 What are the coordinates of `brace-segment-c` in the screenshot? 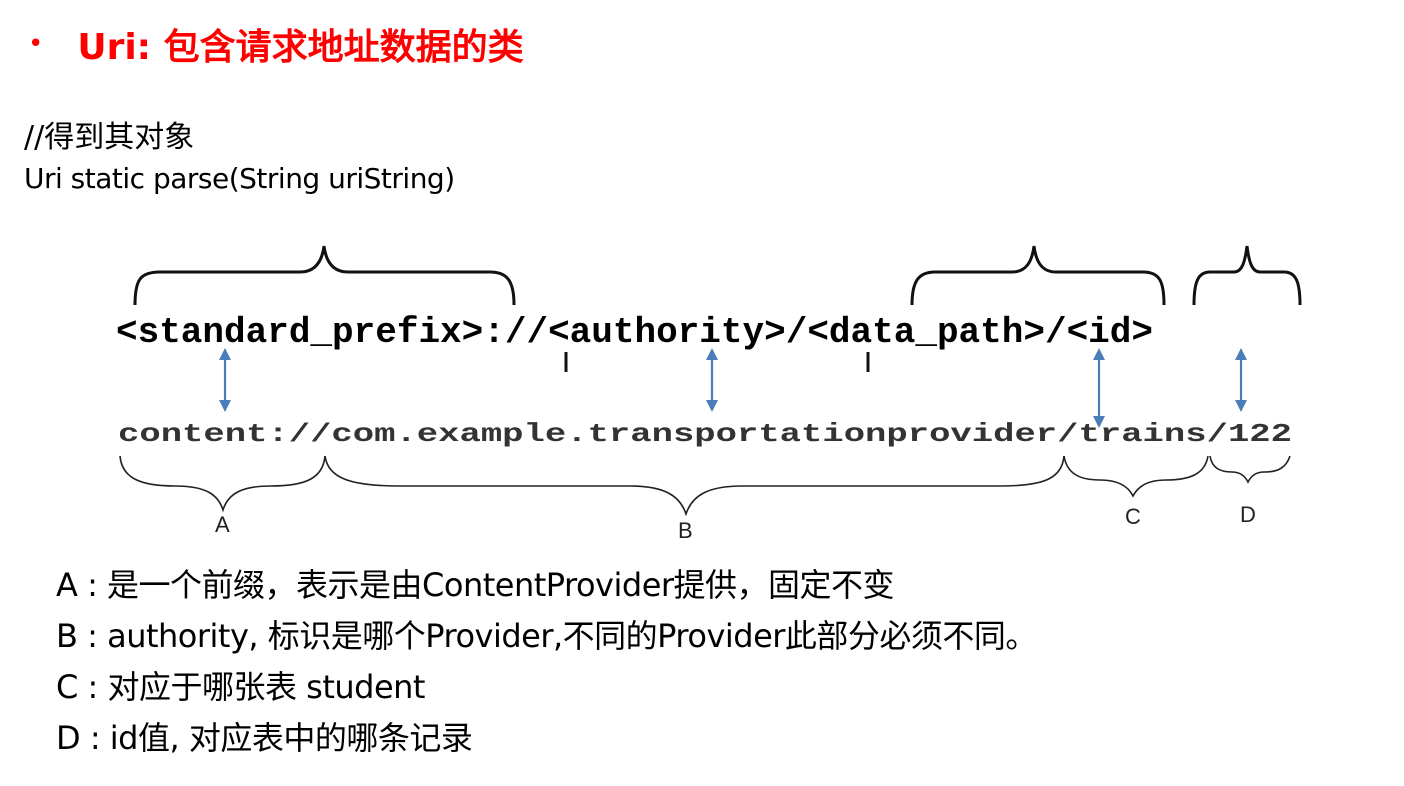 It's located at (1136, 476).